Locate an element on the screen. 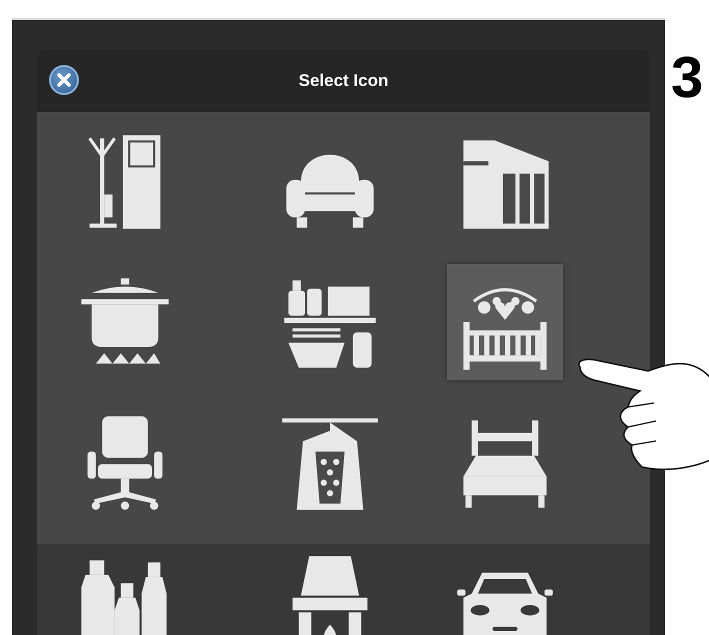  close-icon is located at coordinates (64, 80).